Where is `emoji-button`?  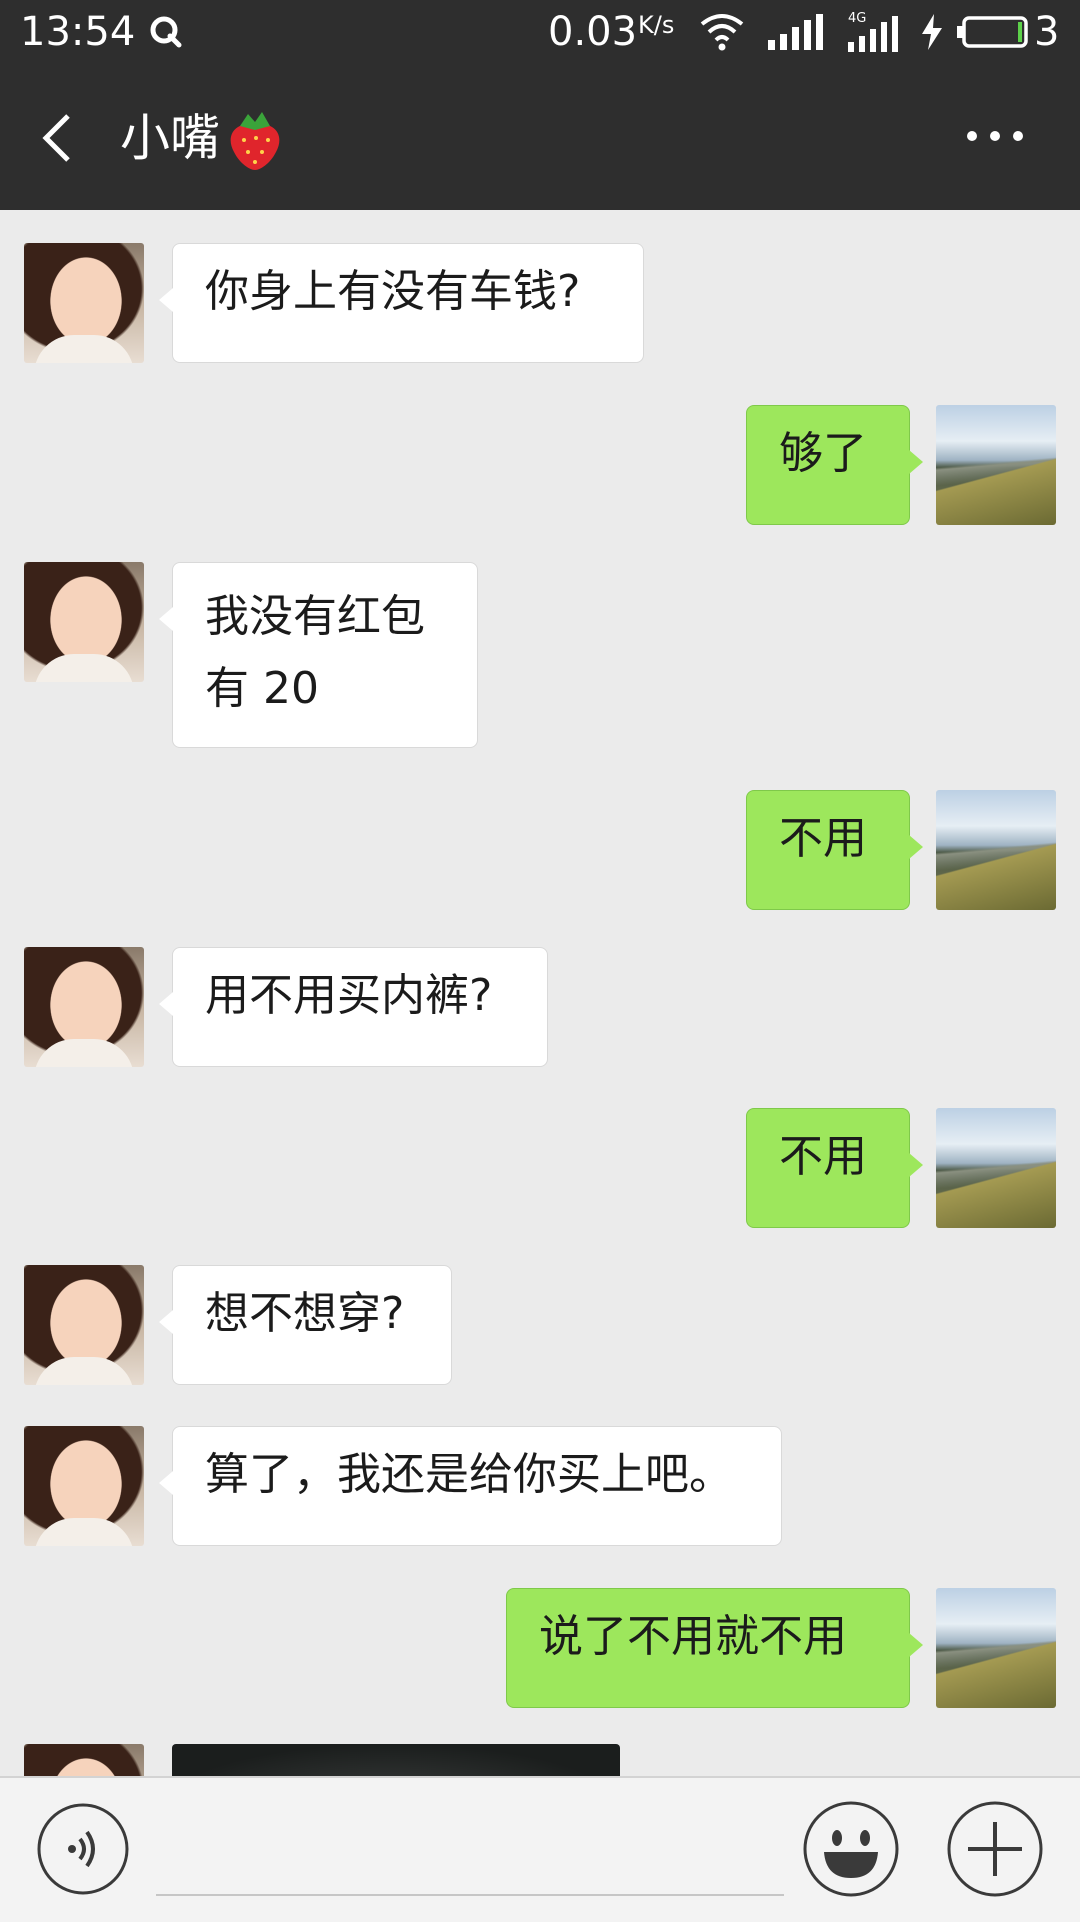
emoji-button is located at coordinates (851, 1849).